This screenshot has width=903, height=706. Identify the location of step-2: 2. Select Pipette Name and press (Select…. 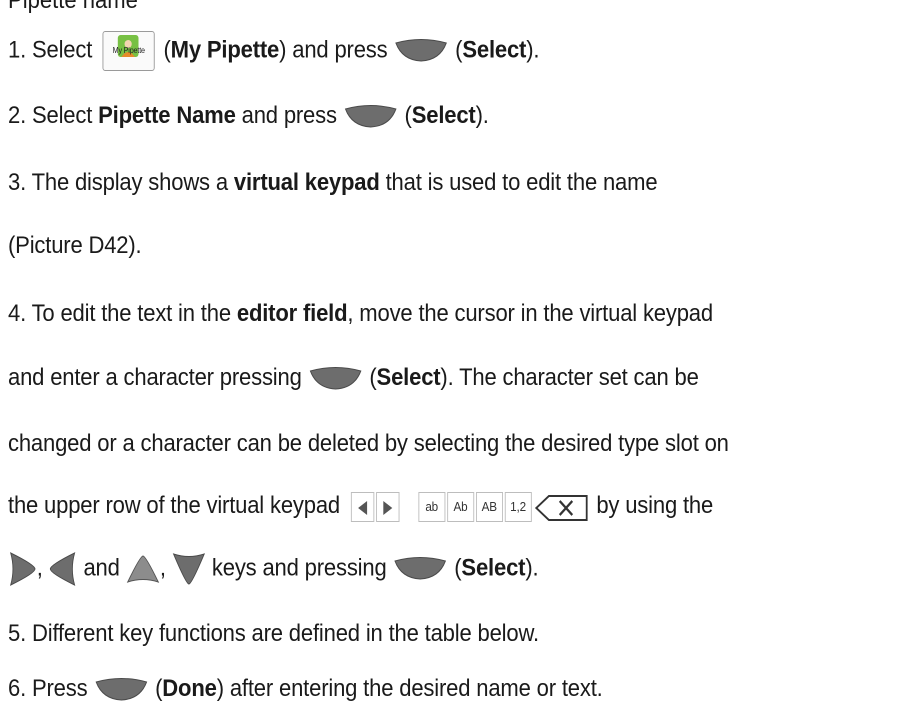
(248, 116).